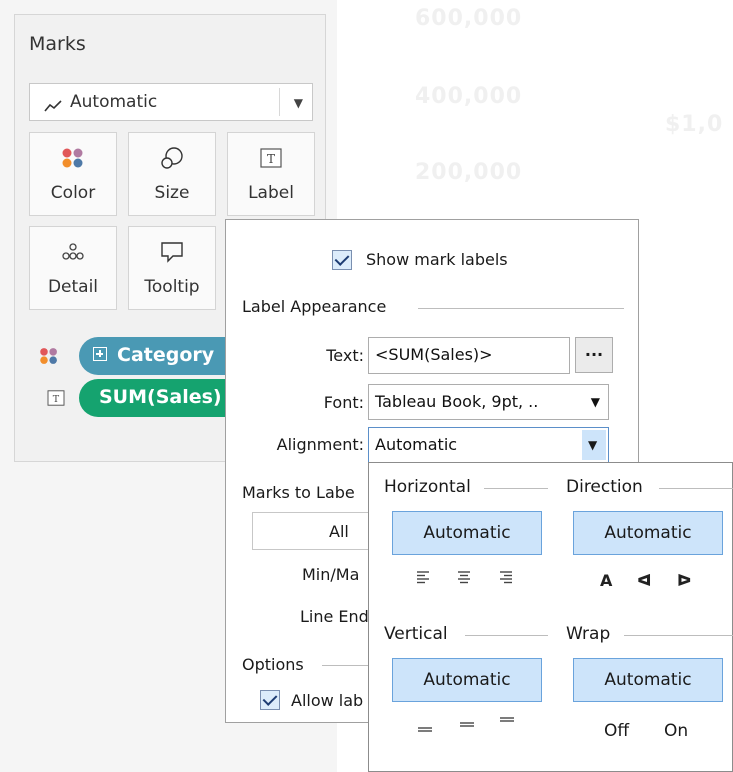  Describe the element at coordinates (604, 487) in the screenshot. I see `direction-heading: Direction` at that location.